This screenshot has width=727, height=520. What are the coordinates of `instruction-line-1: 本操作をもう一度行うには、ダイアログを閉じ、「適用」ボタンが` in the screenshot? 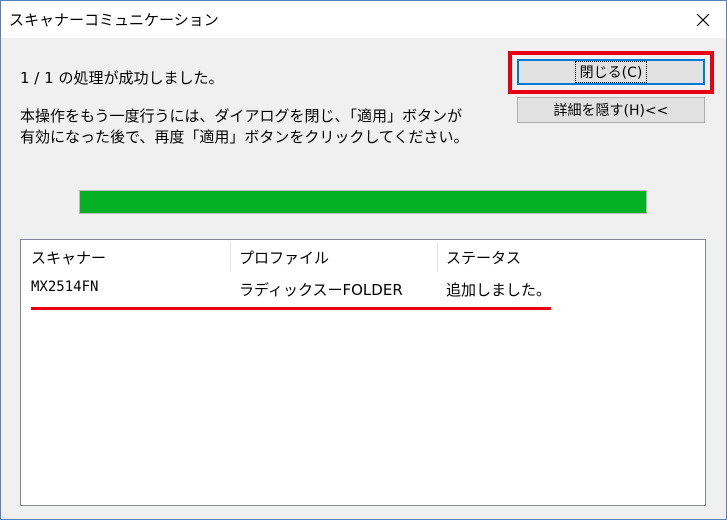 It's located at (241, 116).